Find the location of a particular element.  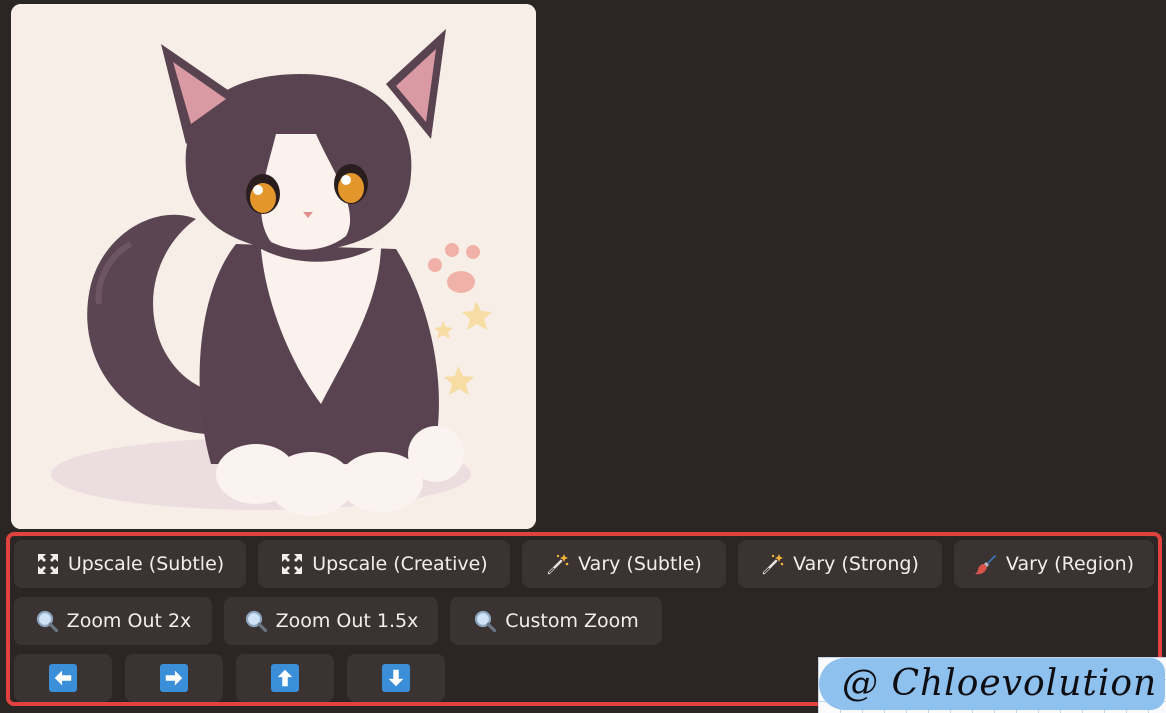

upscale-creative-label: Upscale (Creative) is located at coordinates (400, 564).